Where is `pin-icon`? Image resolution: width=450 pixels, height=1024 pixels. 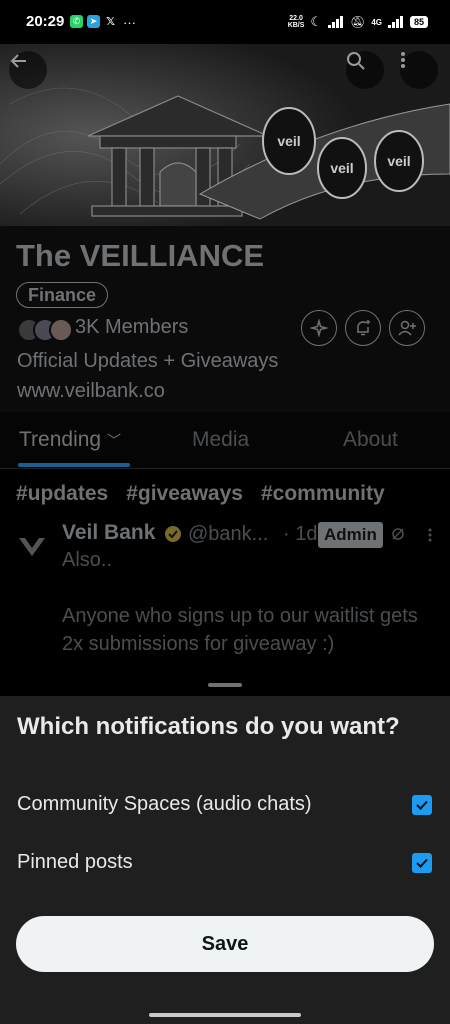
pin-icon is located at coordinates (398, 534).